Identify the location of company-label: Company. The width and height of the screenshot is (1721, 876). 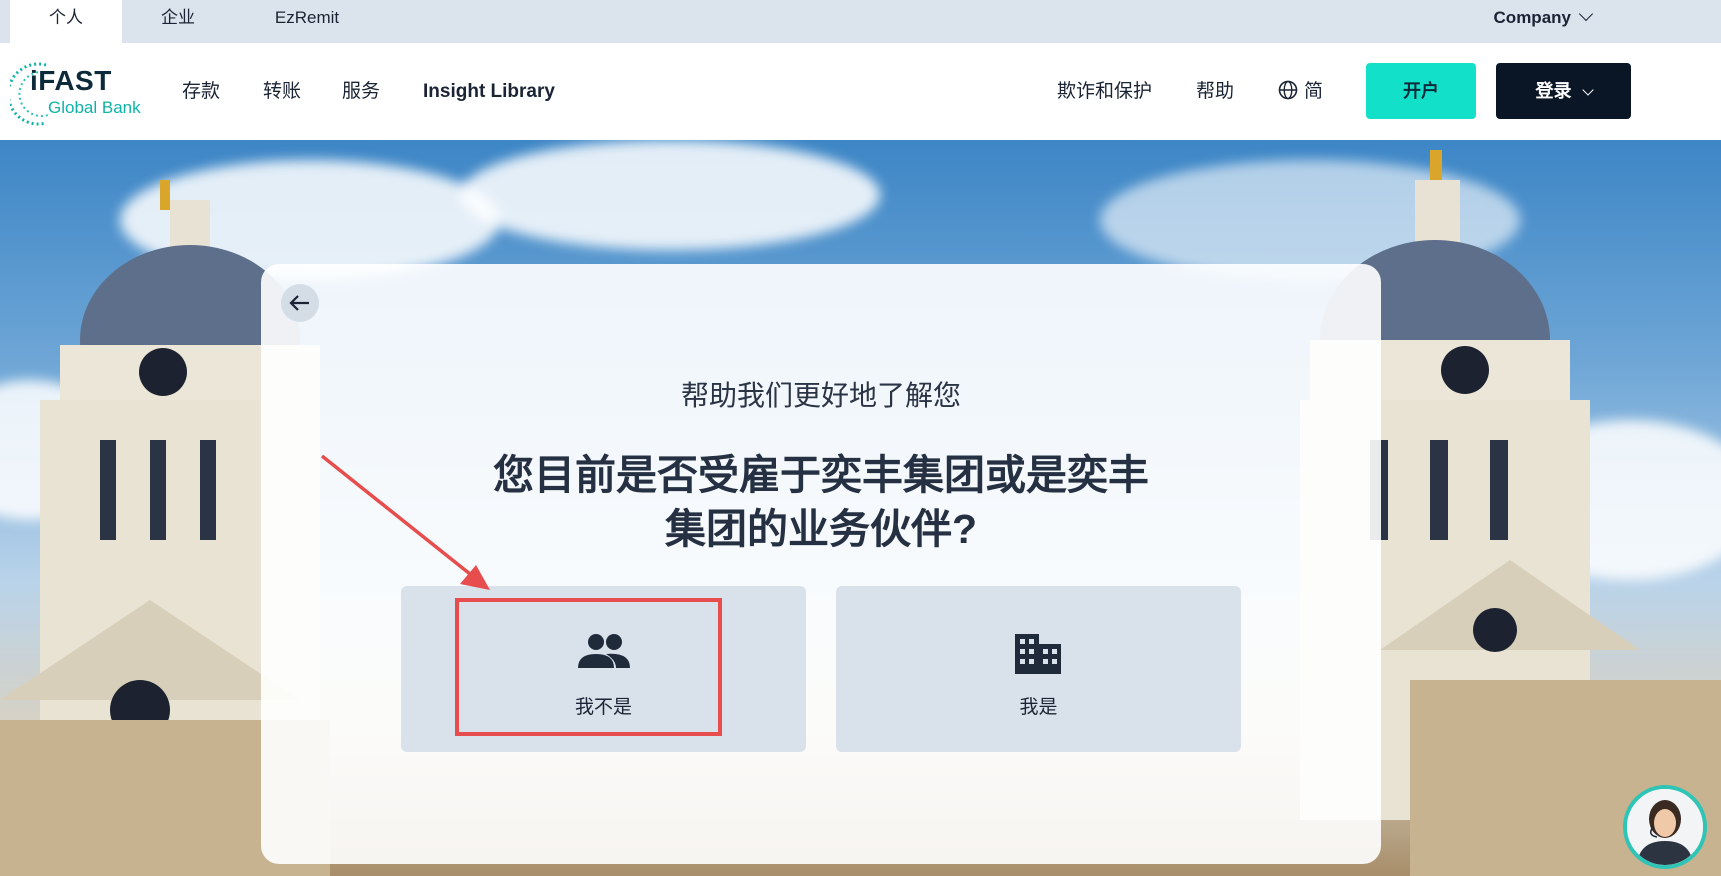
(1532, 17).